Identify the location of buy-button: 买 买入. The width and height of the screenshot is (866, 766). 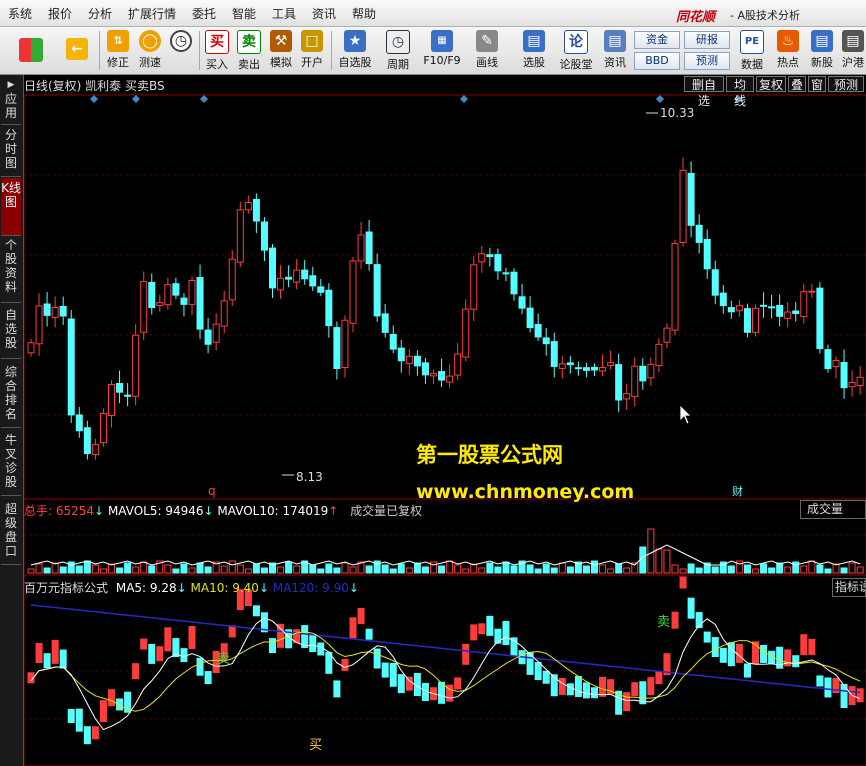
(217, 50).